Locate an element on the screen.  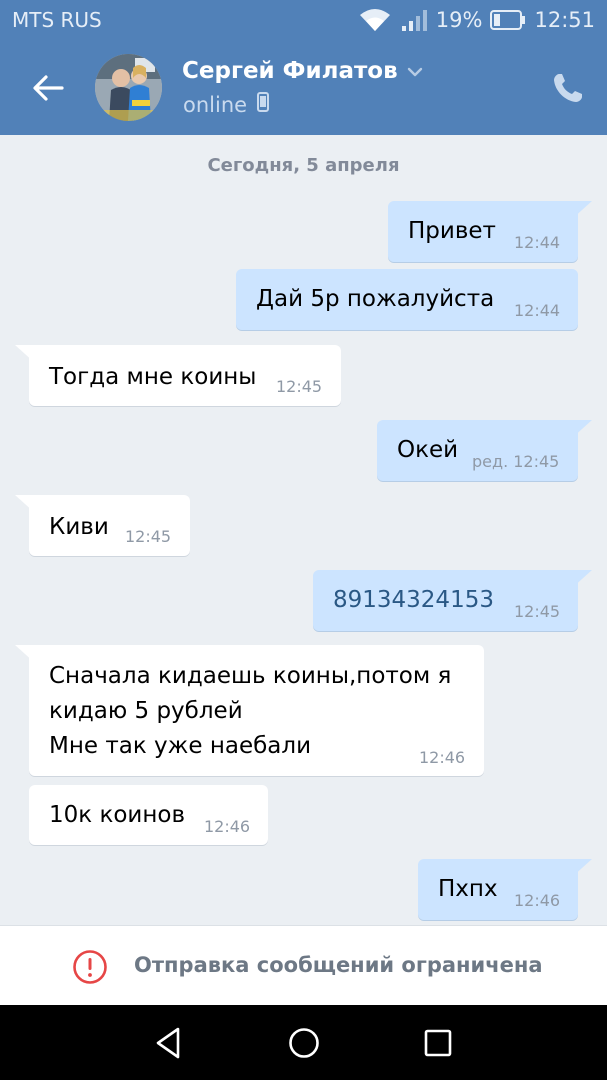
system-navigation-bar is located at coordinates (303, 1042).